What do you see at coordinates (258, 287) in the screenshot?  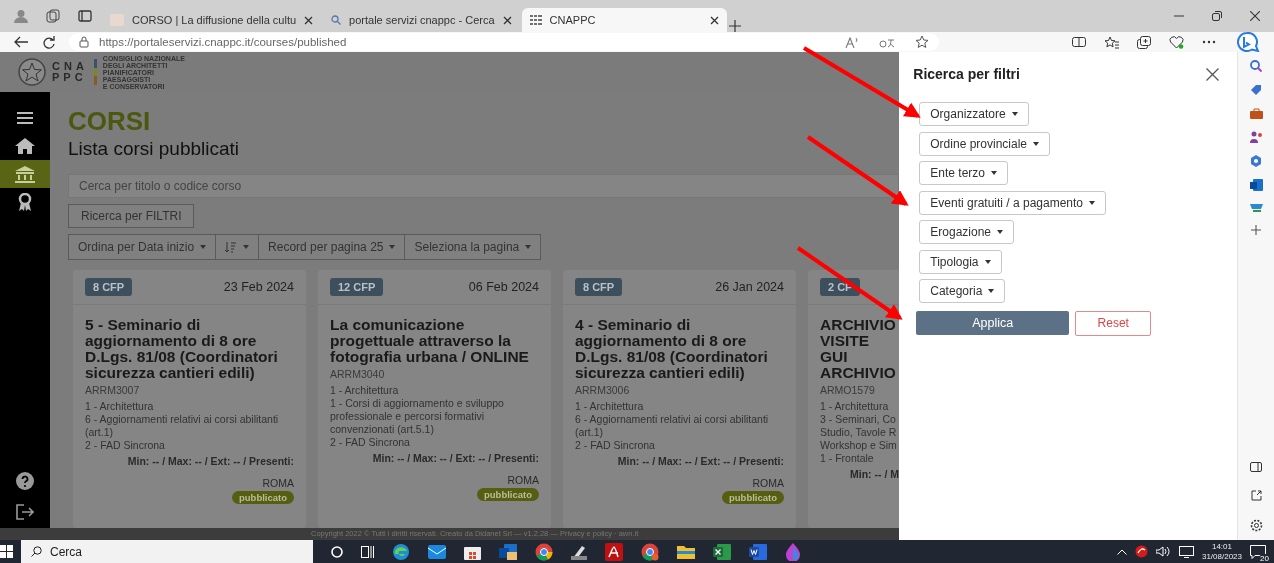 I see `course-date: 23 Feb 2024` at bounding box center [258, 287].